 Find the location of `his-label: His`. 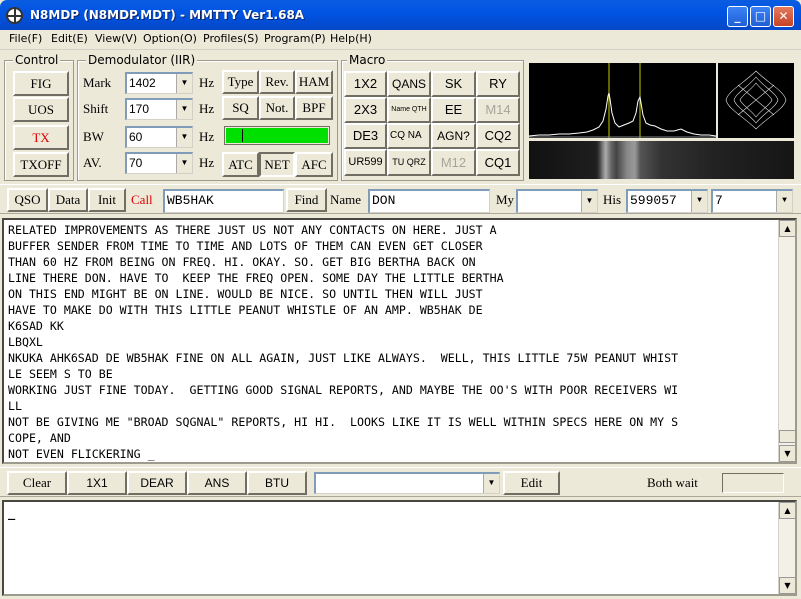

his-label: His is located at coordinates (612, 199).